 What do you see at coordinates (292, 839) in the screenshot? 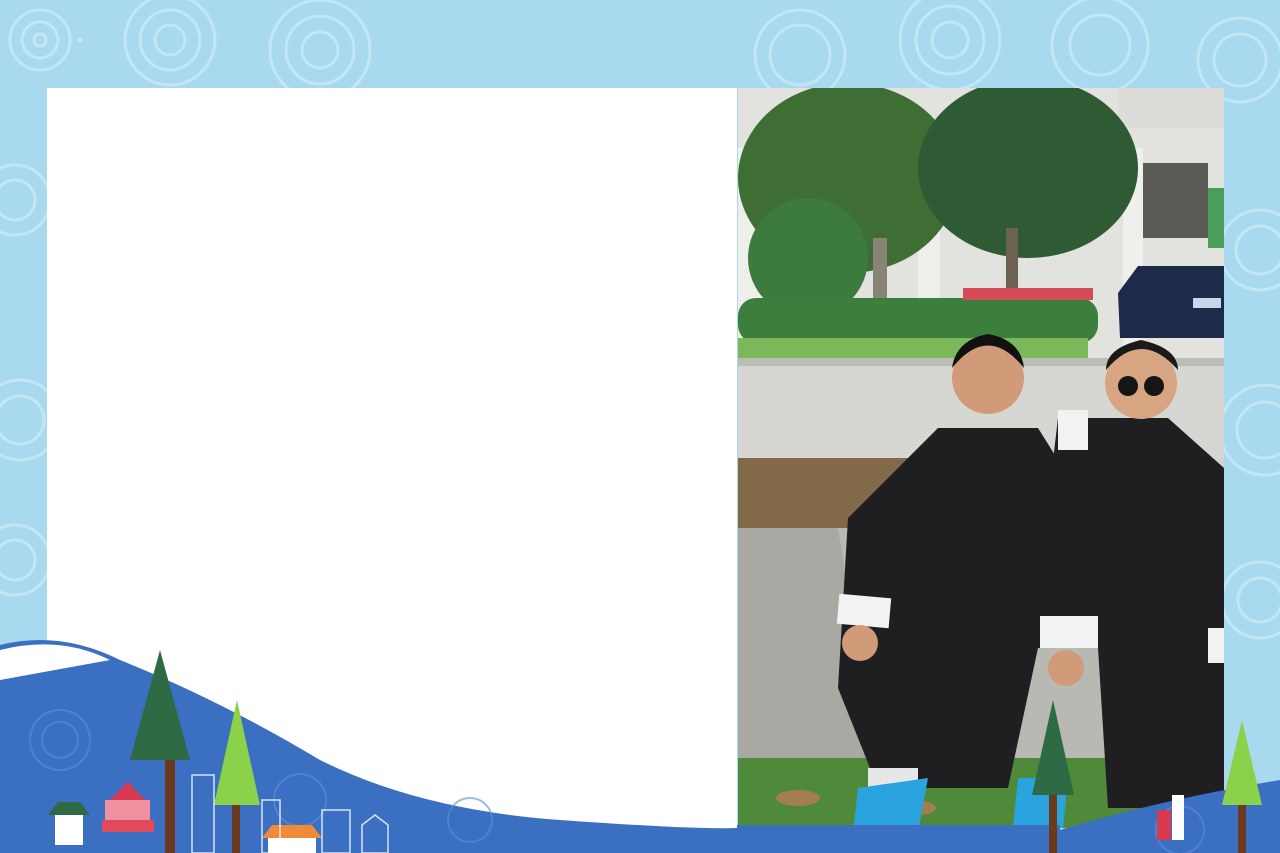
I see `house-icon` at bounding box center [292, 839].